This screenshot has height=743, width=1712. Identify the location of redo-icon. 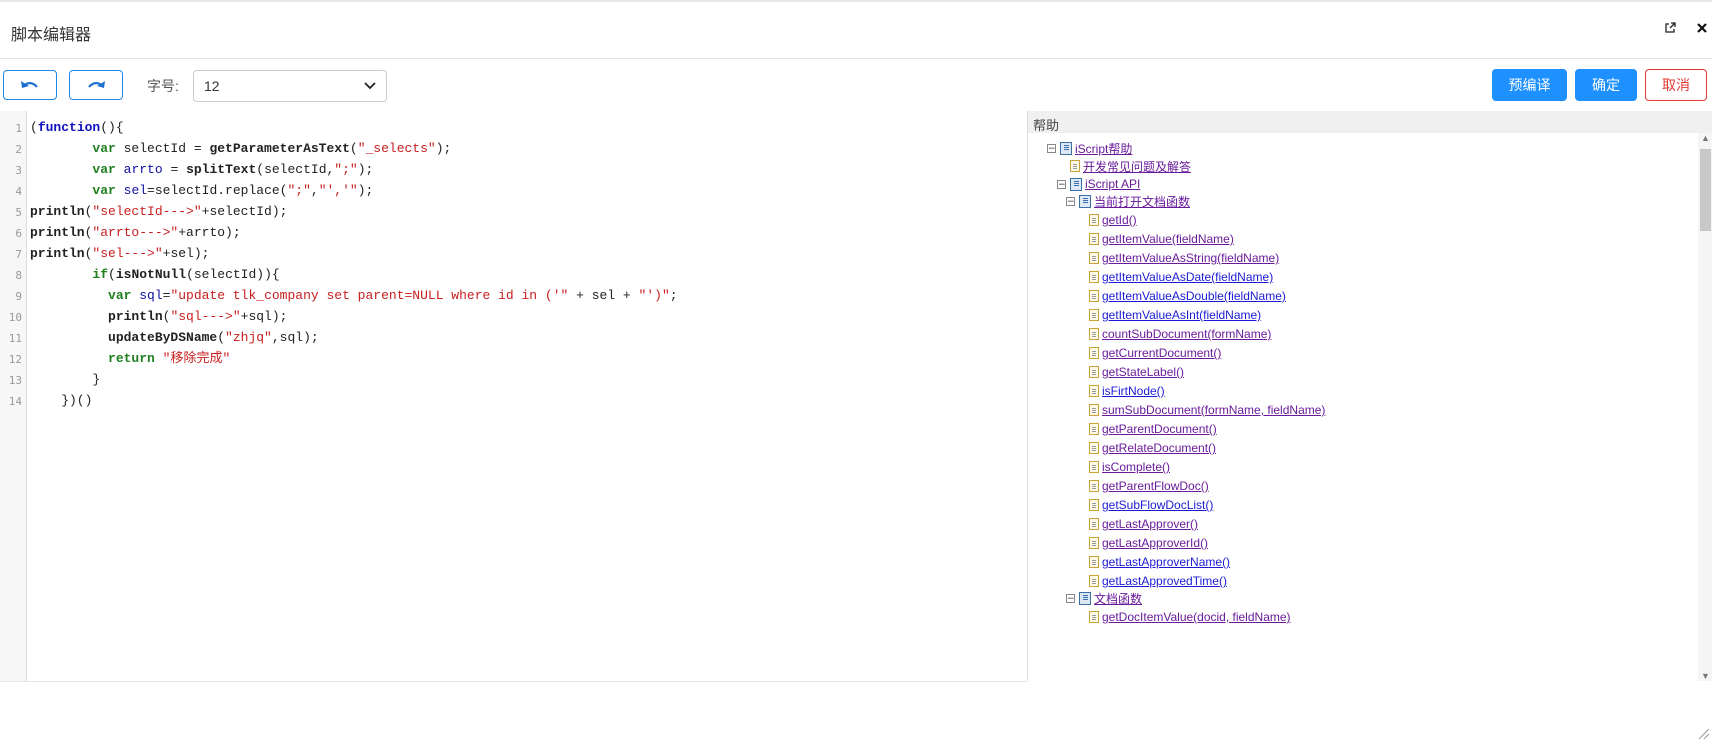
(96, 84).